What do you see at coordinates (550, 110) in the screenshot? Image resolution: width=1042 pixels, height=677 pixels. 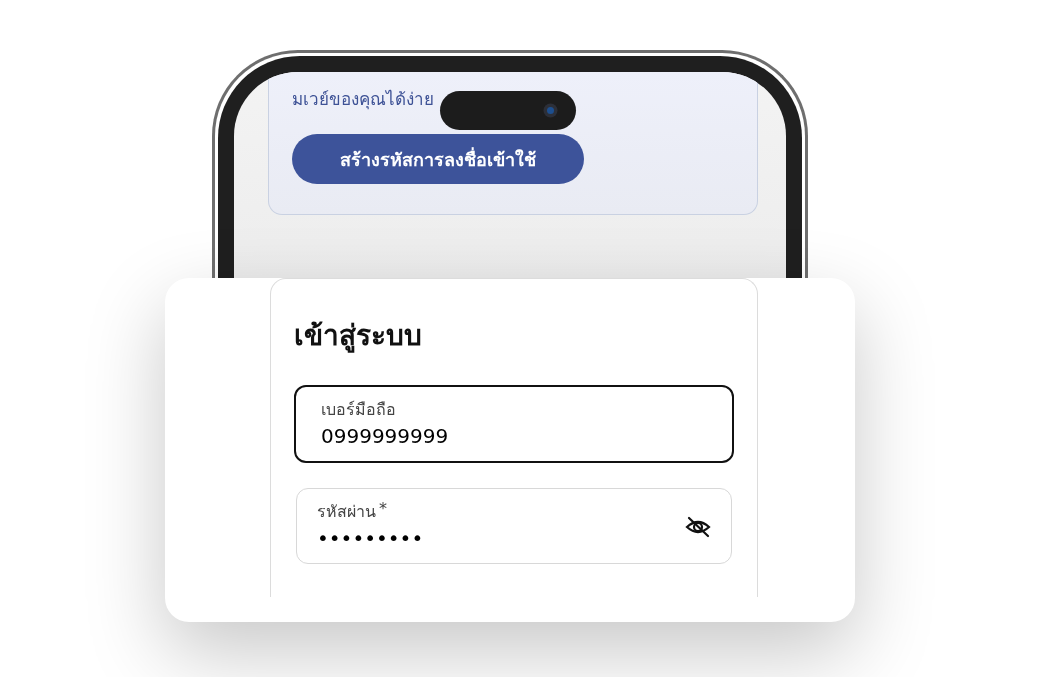 I see `camera-icon` at bounding box center [550, 110].